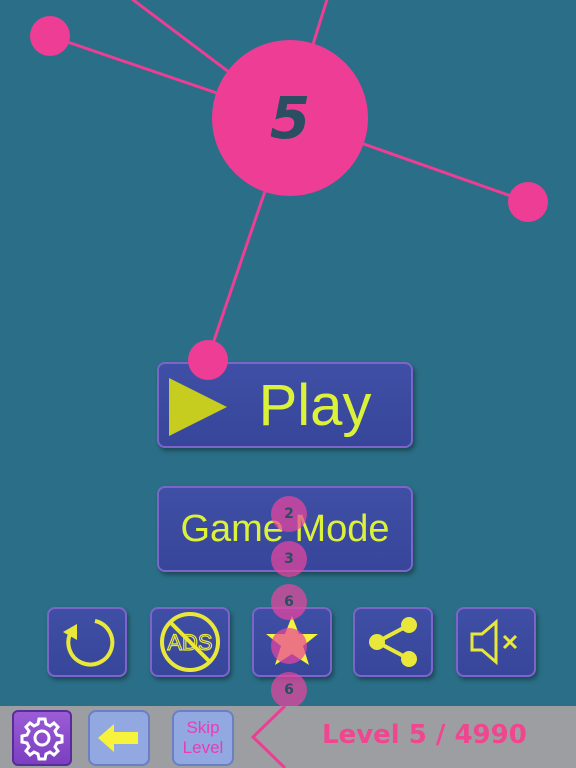 The height and width of the screenshot is (768, 576). I want to click on mute-icon, so click(494, 642).